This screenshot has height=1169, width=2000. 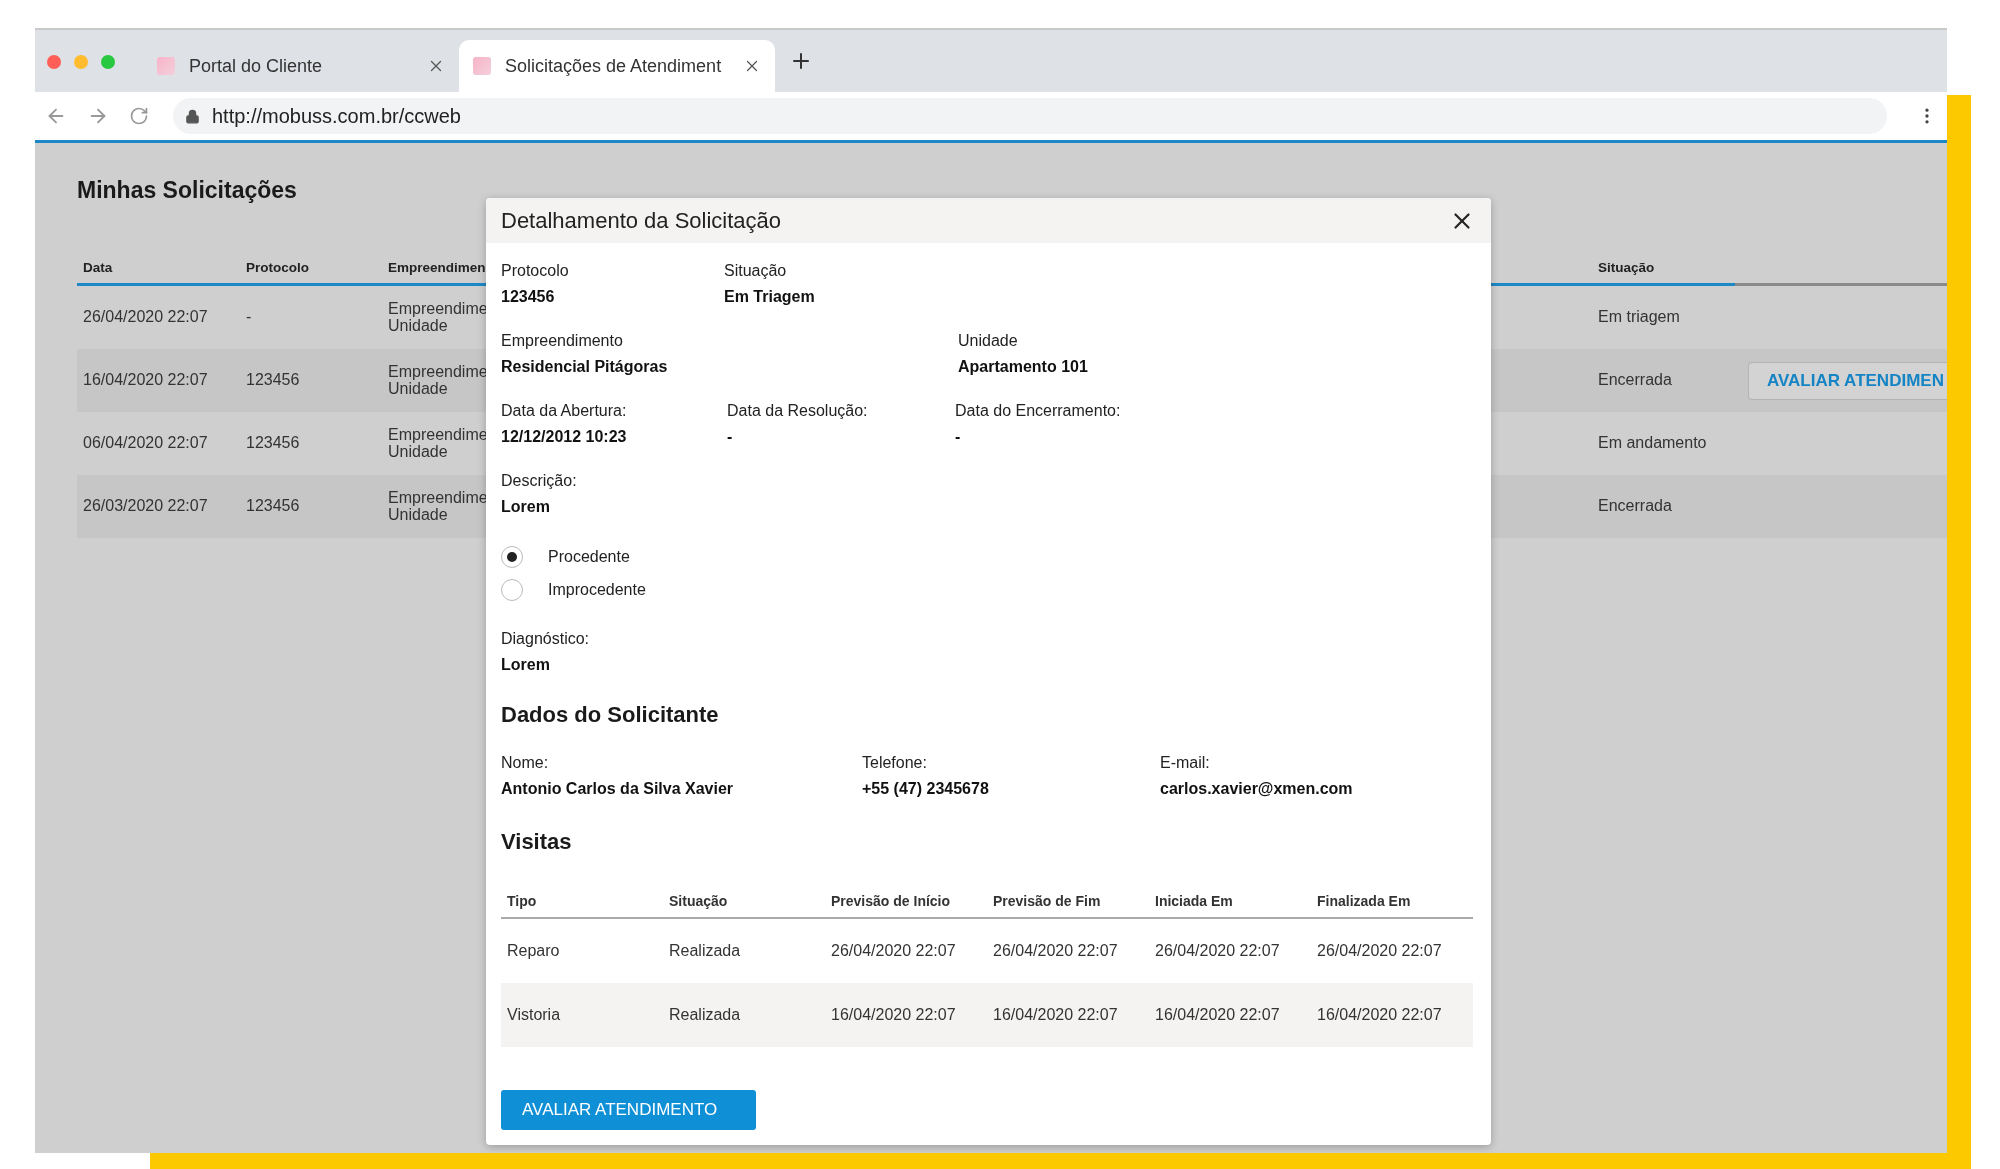 I want to click on close-window-icon, so click(x=54, y=62).